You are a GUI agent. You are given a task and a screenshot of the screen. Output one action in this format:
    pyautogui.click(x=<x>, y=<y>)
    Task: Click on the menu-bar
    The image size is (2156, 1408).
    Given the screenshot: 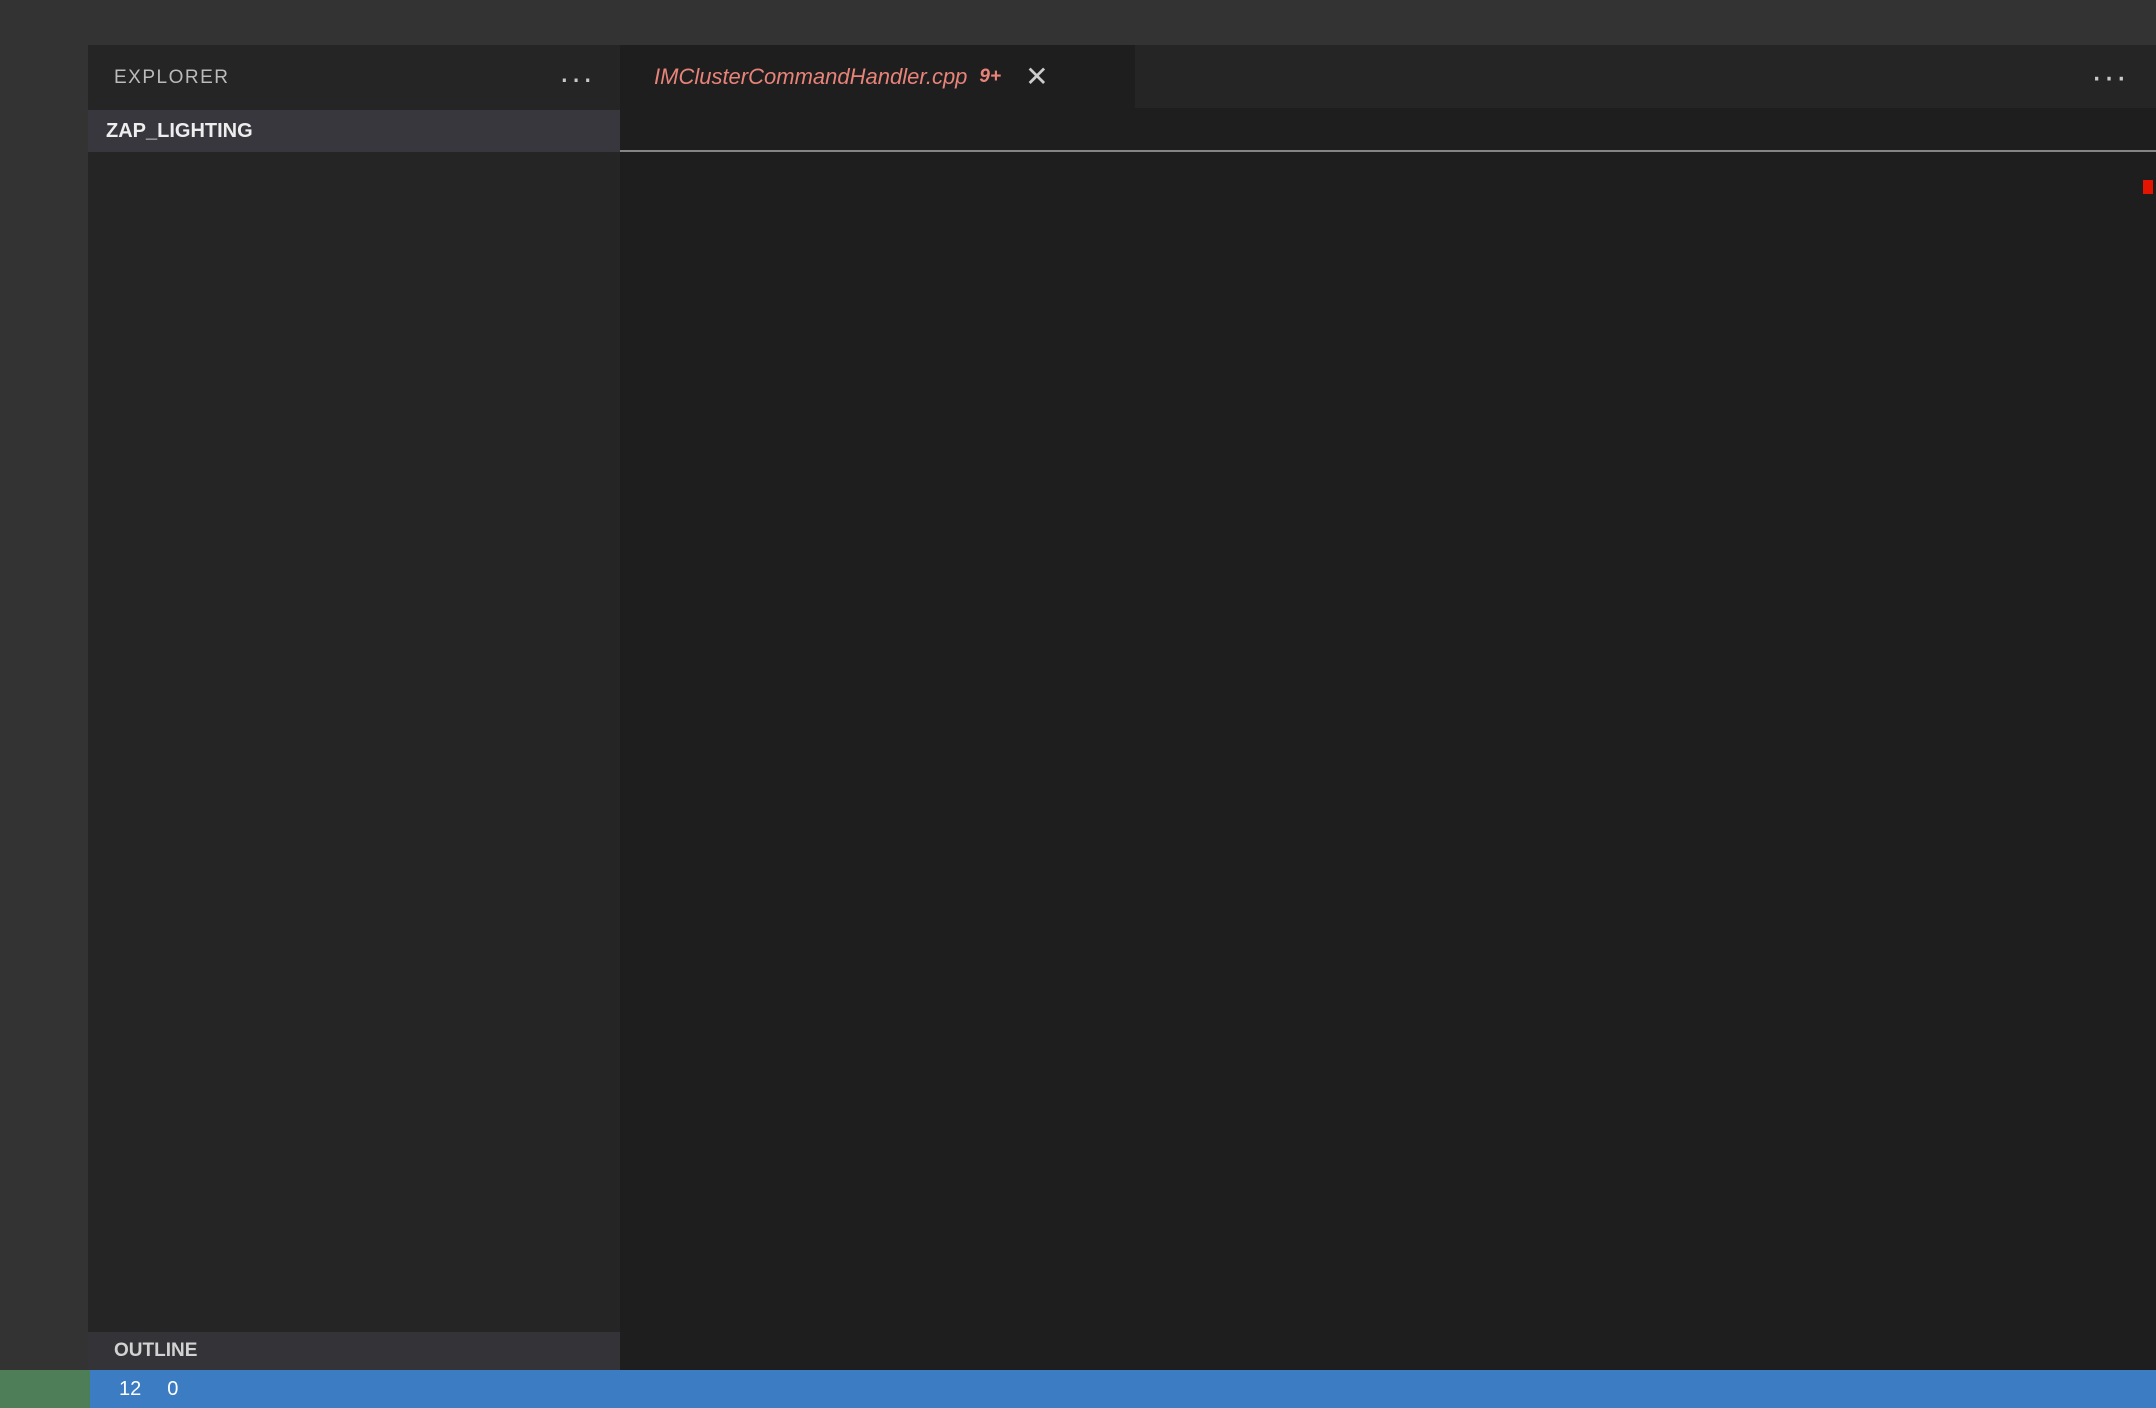 What is the action you would take?
    pyautogui.click(x=1078, y=22)
    